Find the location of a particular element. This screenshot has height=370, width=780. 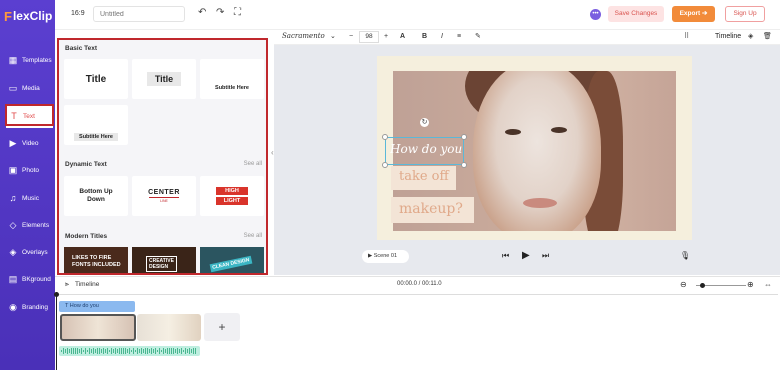

sidebar-item-overlays: ◈ Overlays is located at coordinates (27, 252).